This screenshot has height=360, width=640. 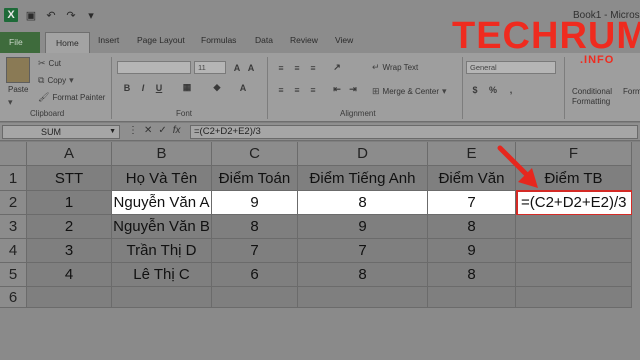 I want to click on cell-e3: 8, so click(x=472, y=227).